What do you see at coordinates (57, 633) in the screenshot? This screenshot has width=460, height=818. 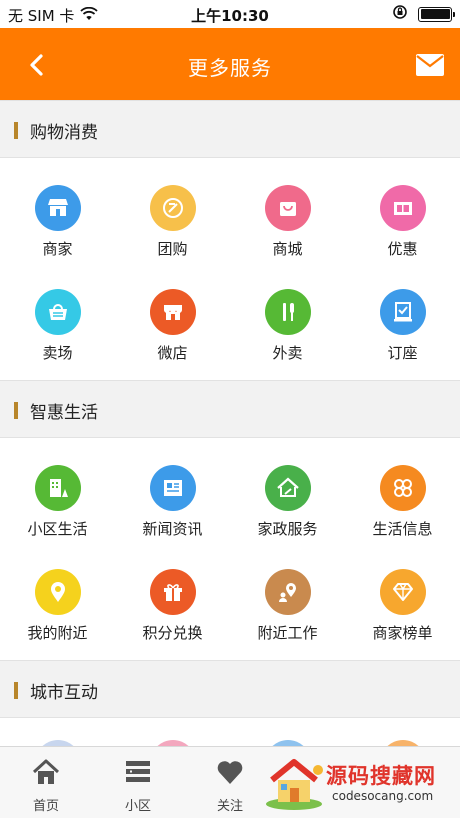 I see `grid-item-label: 我的附近` at bounding box center [57, 633].